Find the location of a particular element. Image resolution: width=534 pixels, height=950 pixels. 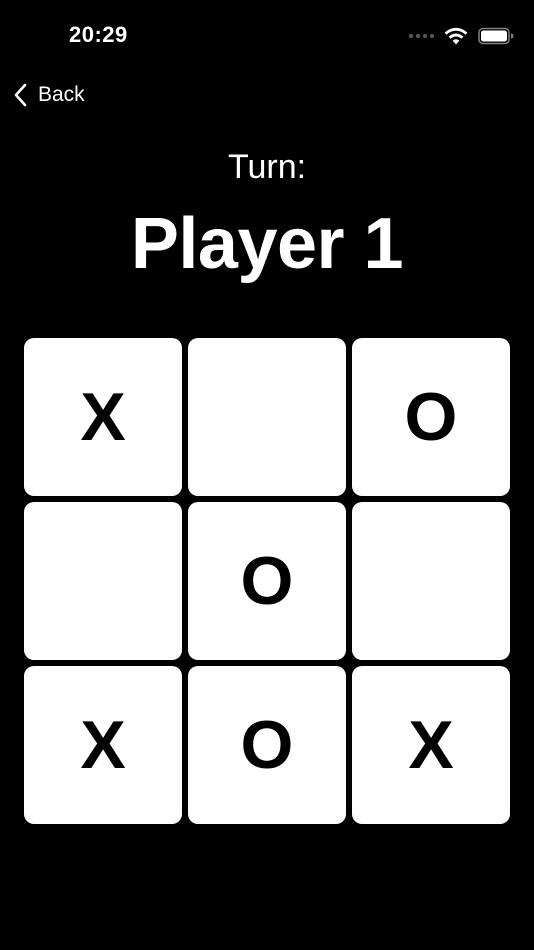

board-cell-r1-c3: O is located at coordinates (431, 417).